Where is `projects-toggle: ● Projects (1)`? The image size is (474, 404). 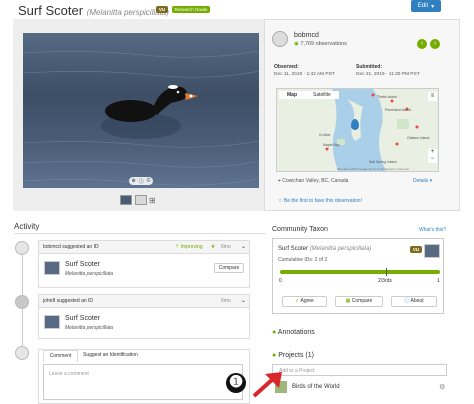 projects-toggle: ● Projects (1) is located at coordinates (293, 355).